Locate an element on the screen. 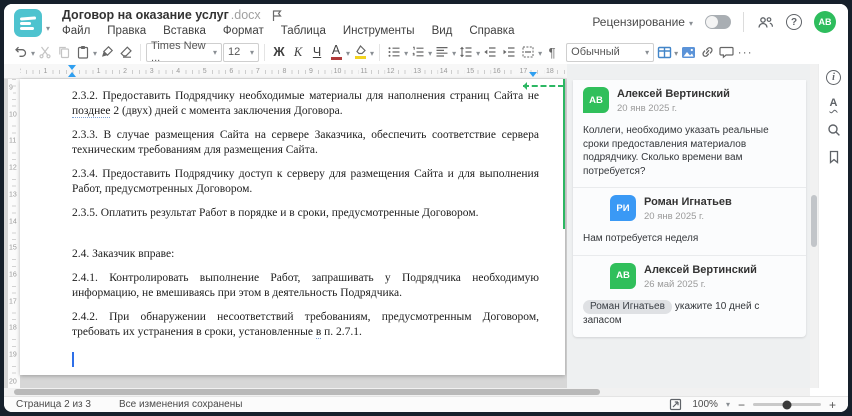  ruler-number: 15 is located at coordinates (470, 71).